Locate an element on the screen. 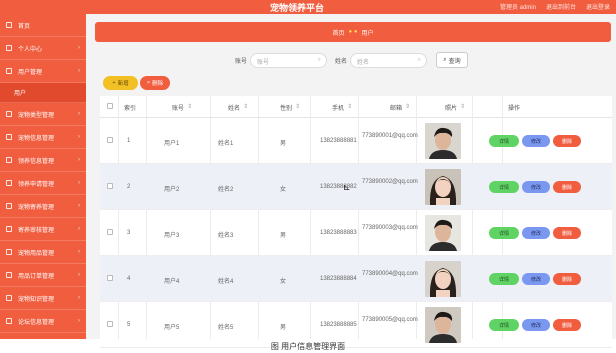  account-placeholder: 账号 is located at coordinates (263, 63).